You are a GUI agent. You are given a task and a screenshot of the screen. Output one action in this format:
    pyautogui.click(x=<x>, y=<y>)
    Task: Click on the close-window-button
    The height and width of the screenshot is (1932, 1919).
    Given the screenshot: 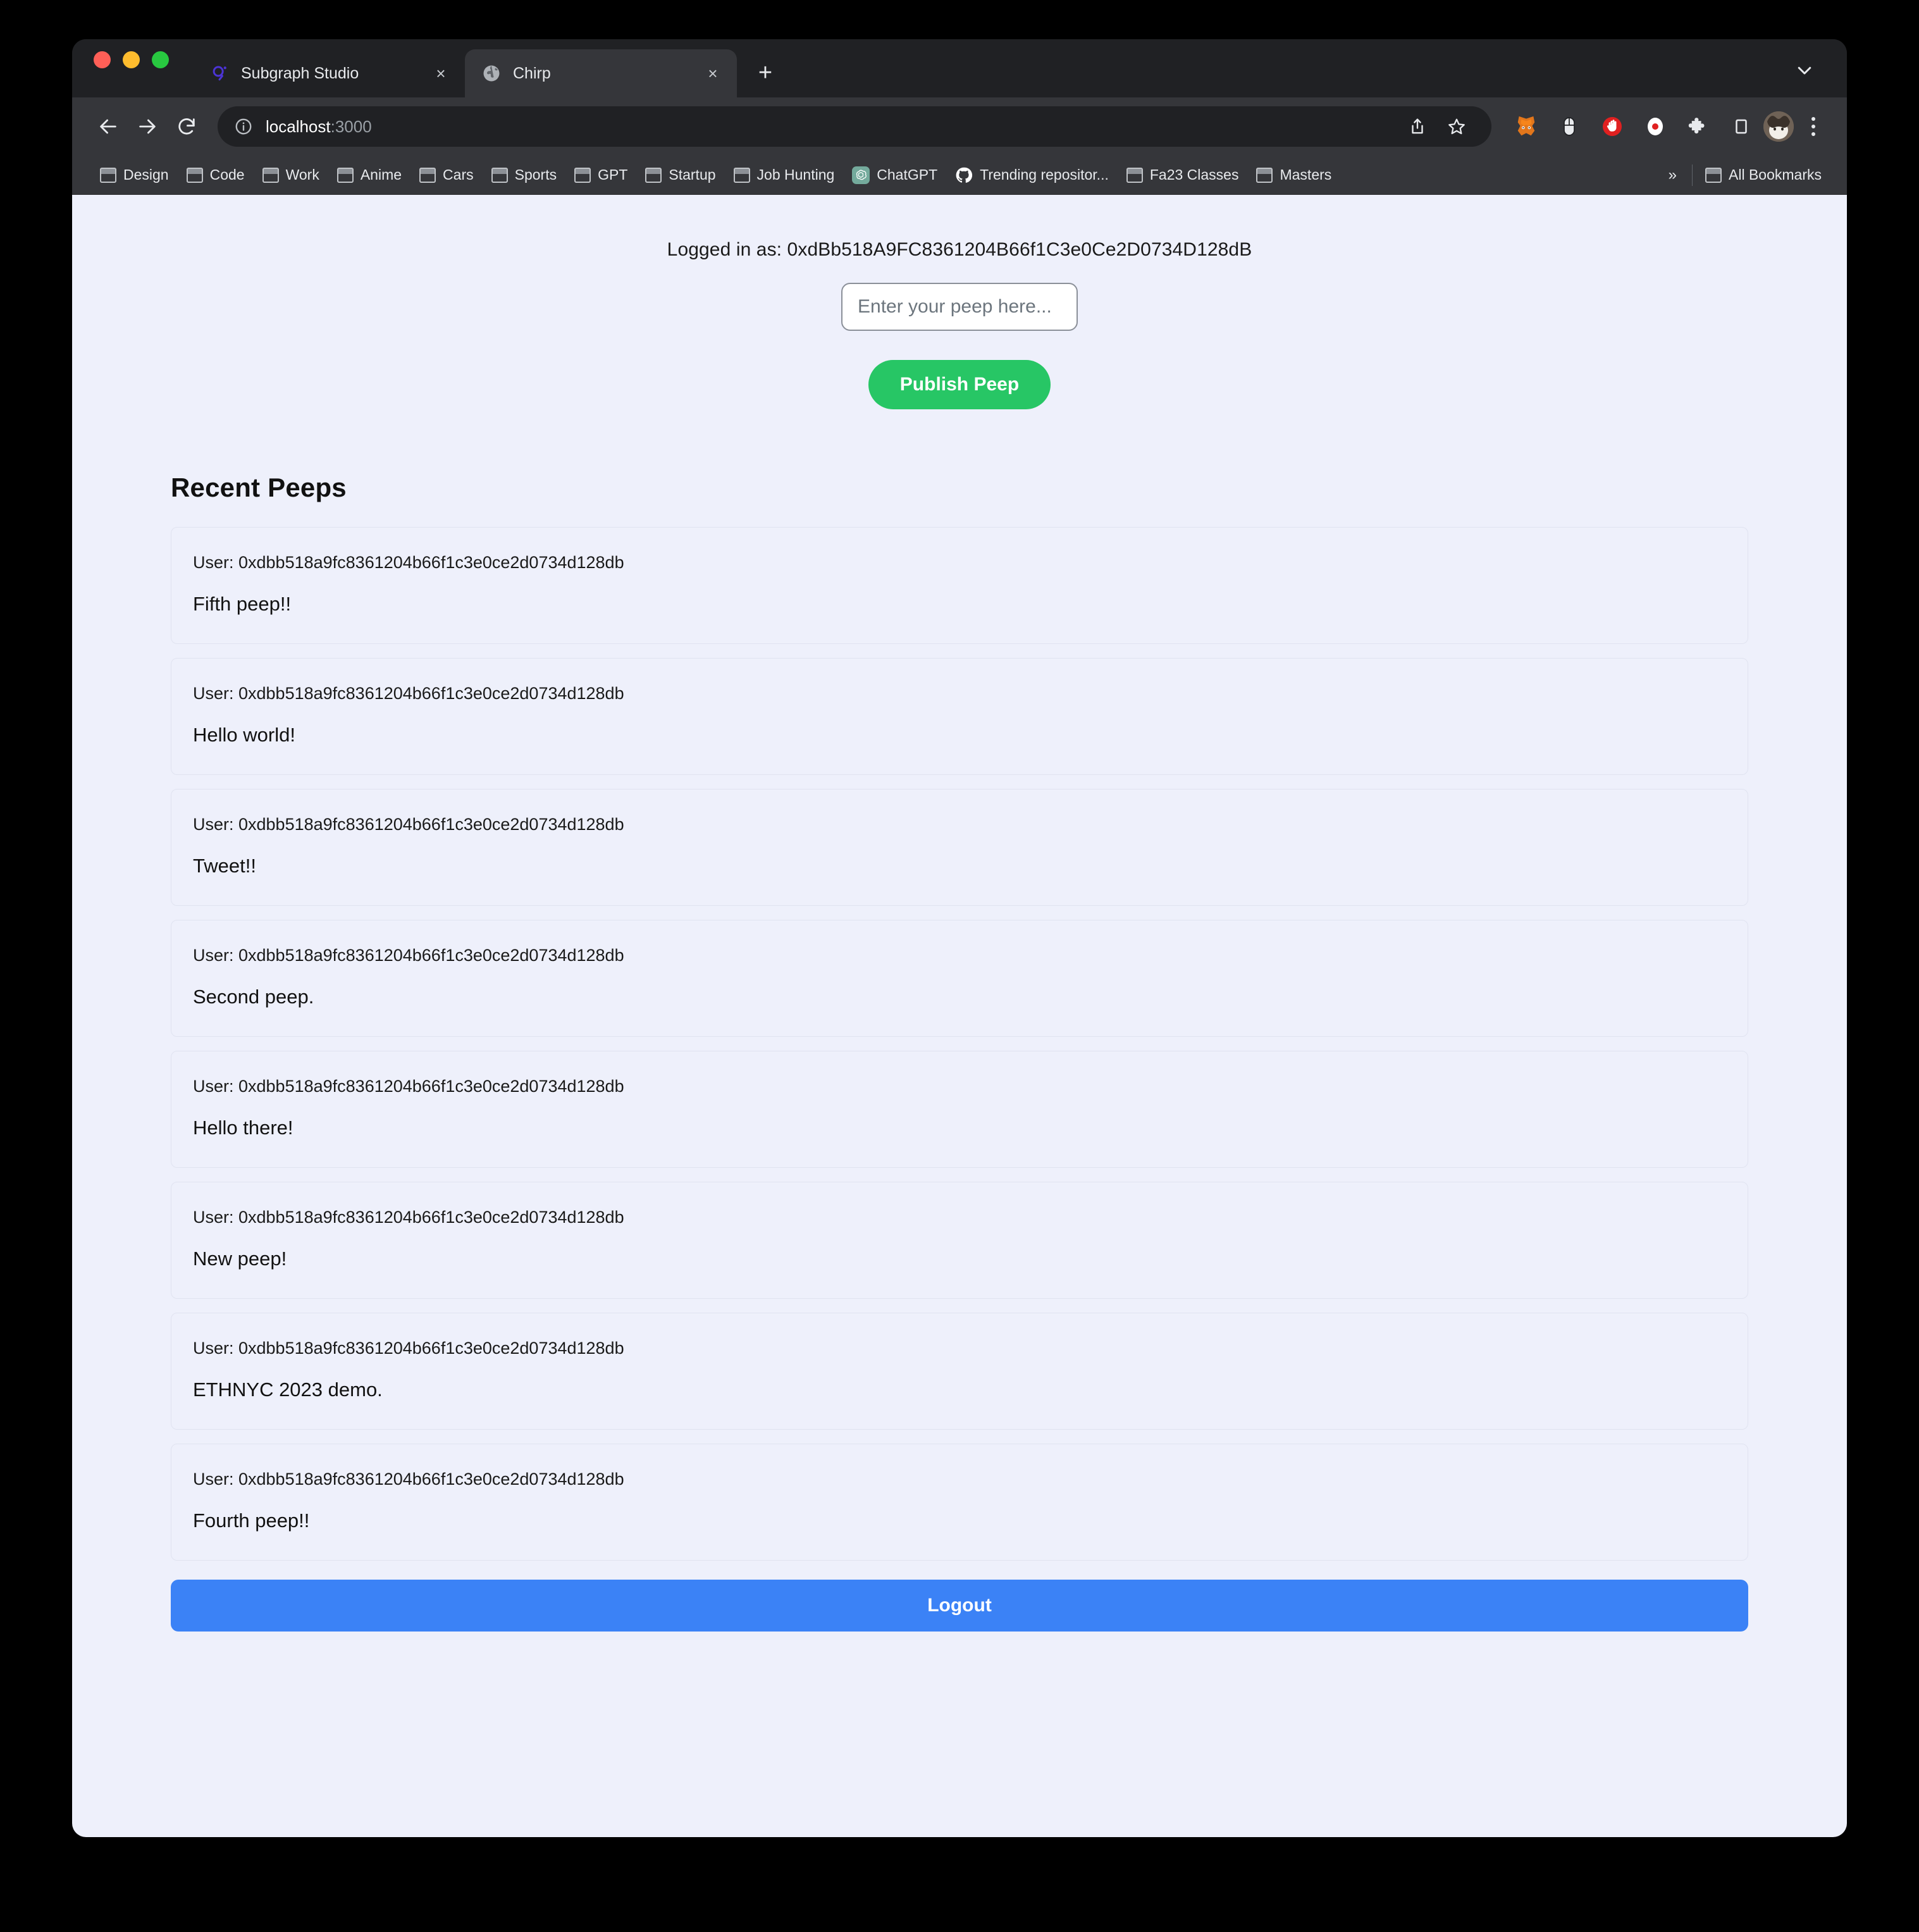 What is the action you would take?
    pyautogui.click(x=102, y=59)
    